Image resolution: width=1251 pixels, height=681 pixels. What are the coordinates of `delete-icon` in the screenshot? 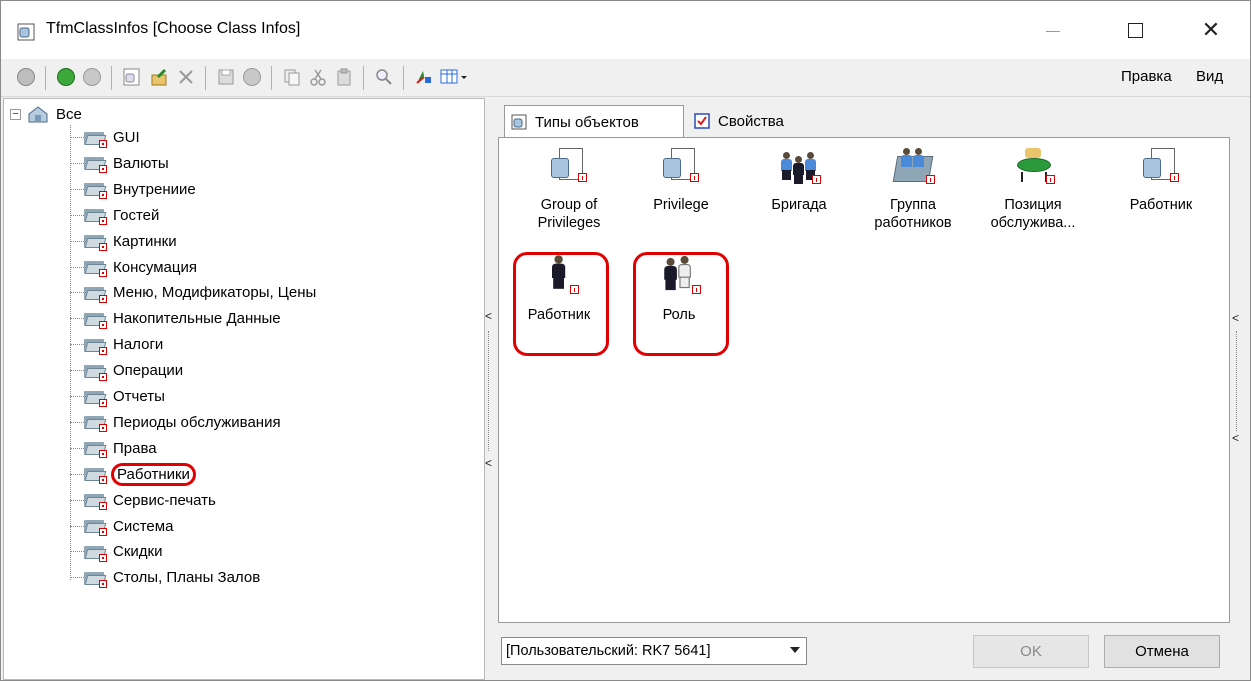 It's located at (186, 77).